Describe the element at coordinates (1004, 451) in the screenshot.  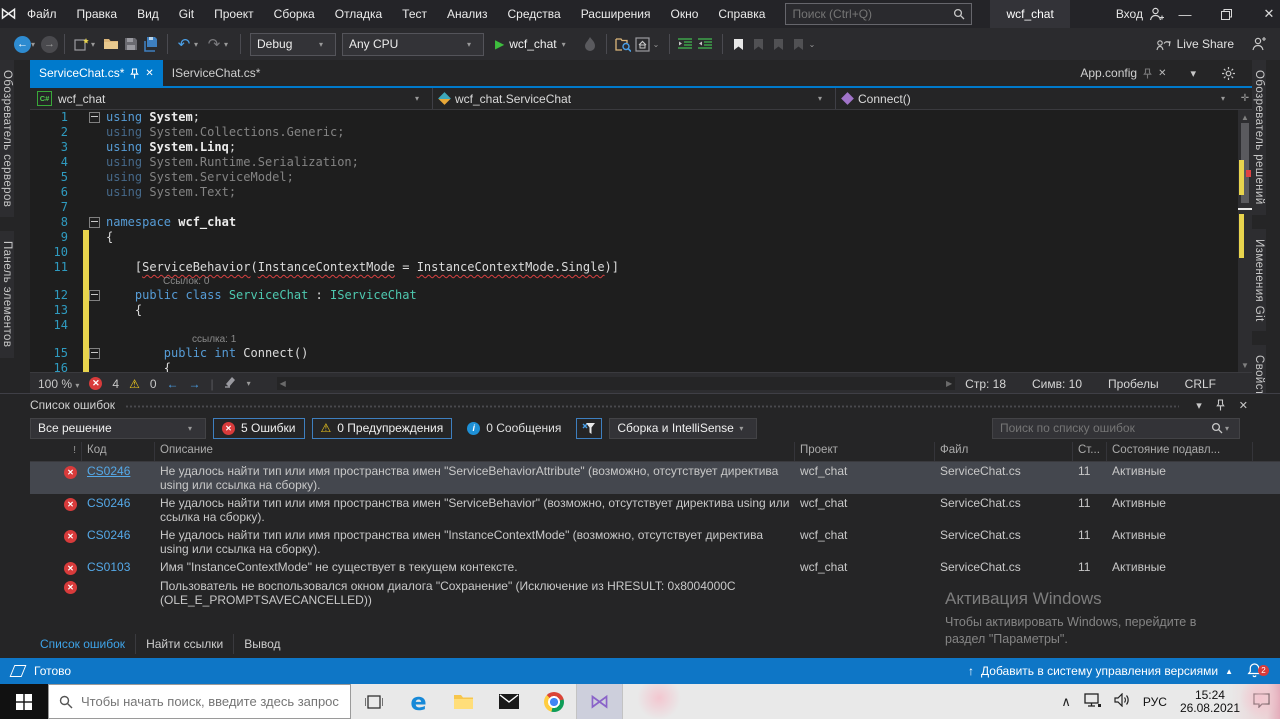
I see `column-header-4: Файл` at that location.